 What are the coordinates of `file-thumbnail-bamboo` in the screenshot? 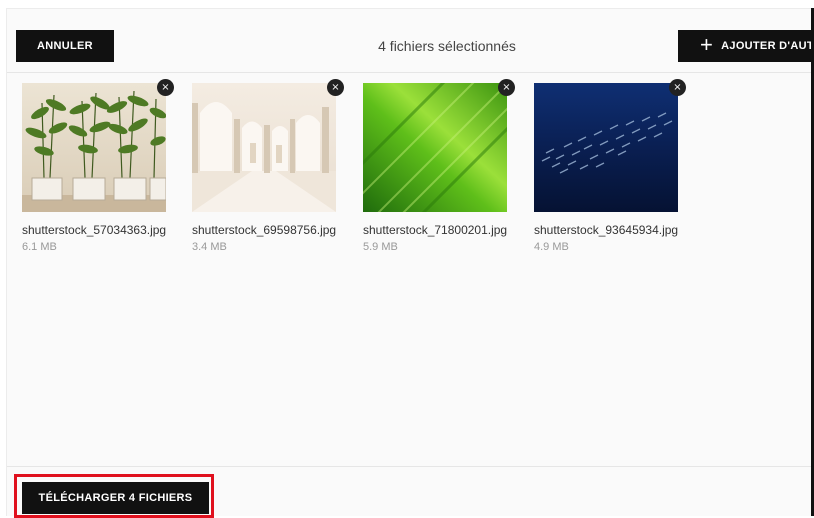 It's located at (94, 147).